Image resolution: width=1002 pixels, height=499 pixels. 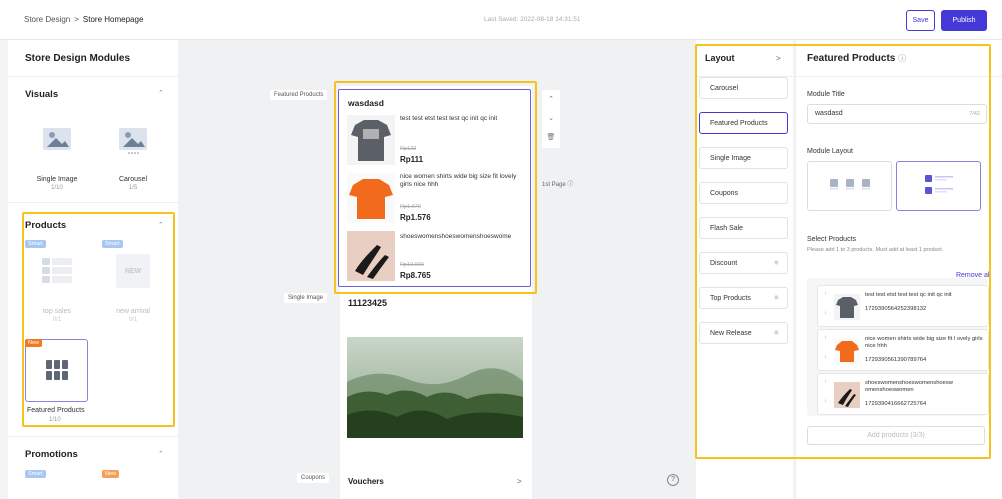 I want to click on settings-title: Featured Products ⓘ, so click(x=856, y=58).